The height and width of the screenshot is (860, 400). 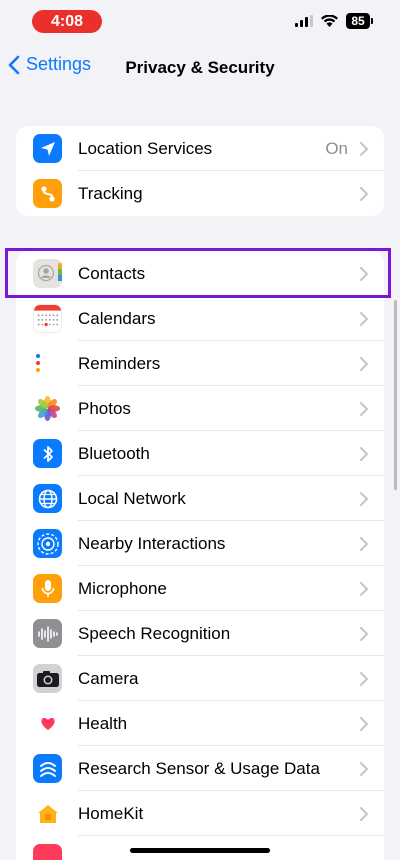 I want to click on row-label: Reminders, so click(x=119, y=363).